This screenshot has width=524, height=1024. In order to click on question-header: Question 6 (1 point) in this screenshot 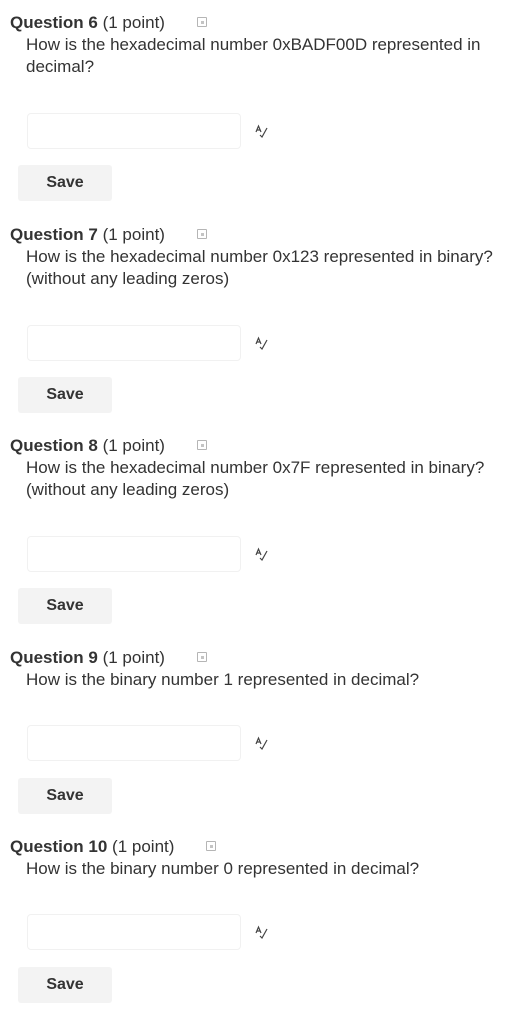, I will do `click(87, 23)`.